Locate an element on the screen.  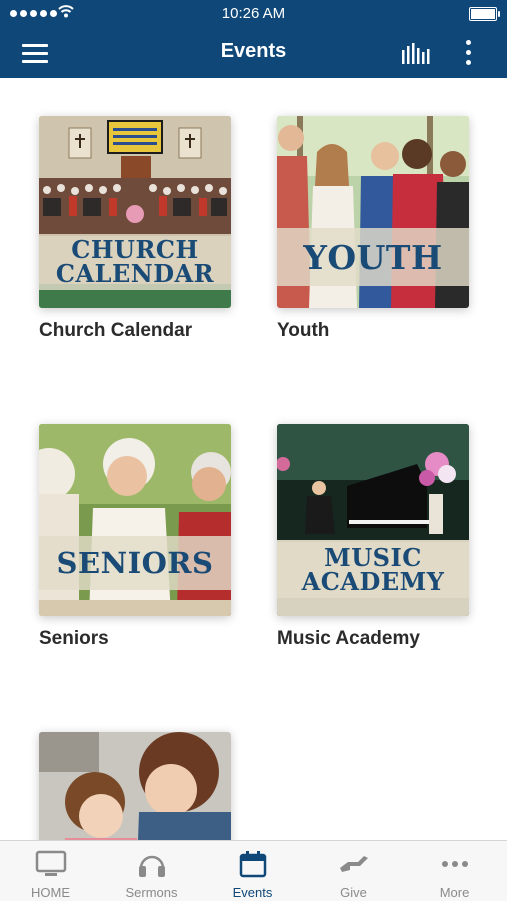
tab-give: Give is located at coordinates (353, 871).